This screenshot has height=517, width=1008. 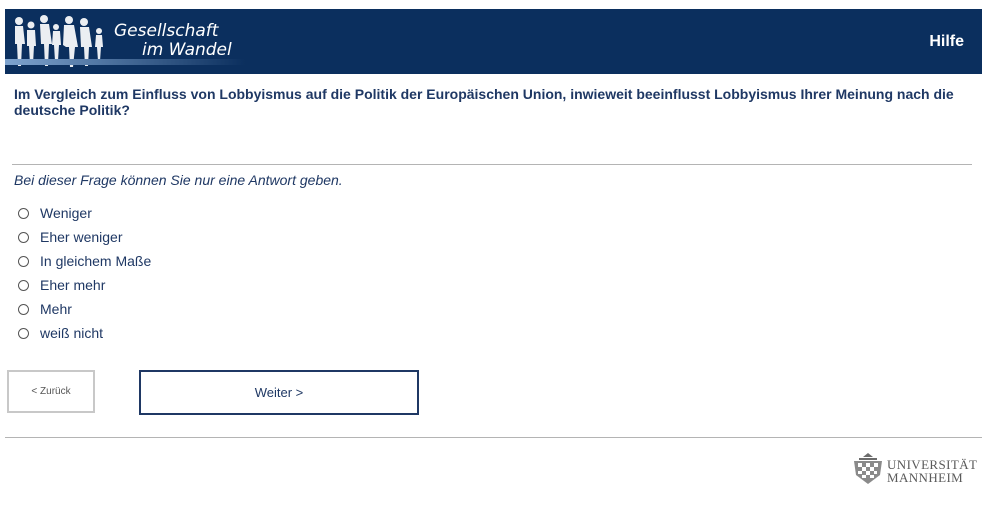 I want to click on next-button: Weiter >, so click(x=279, y=392).